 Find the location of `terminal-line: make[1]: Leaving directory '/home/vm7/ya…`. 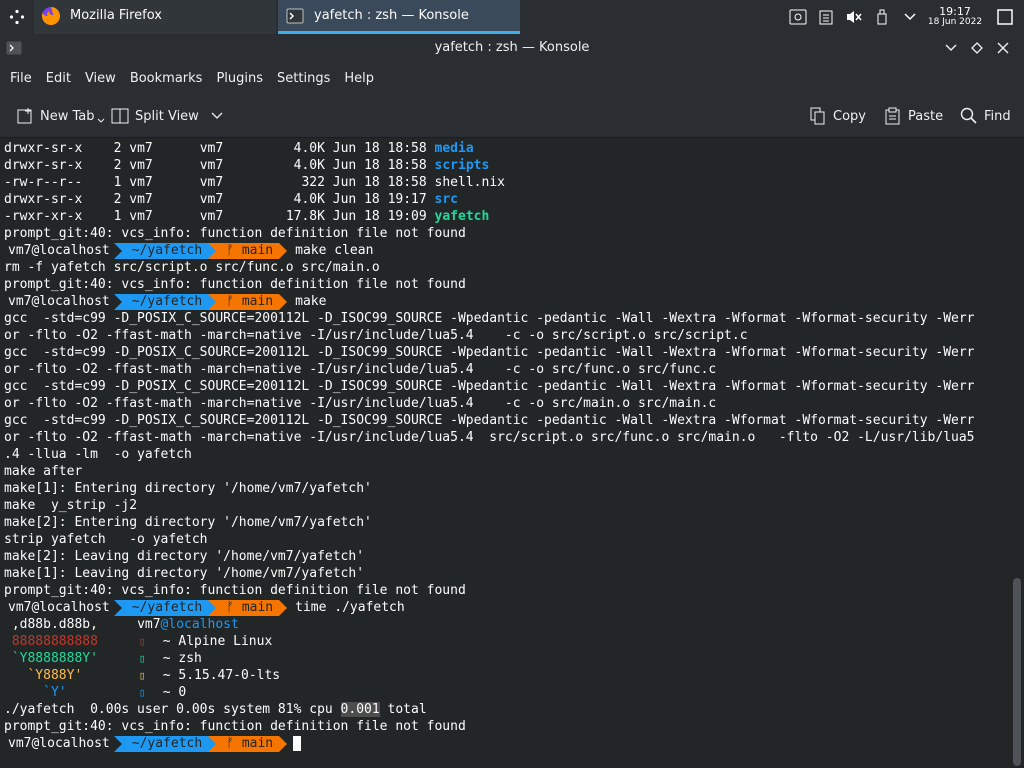

terminal-line: make[1]: Leaving directory '/home/vm7/ya… is located at coordinates (184, 573).